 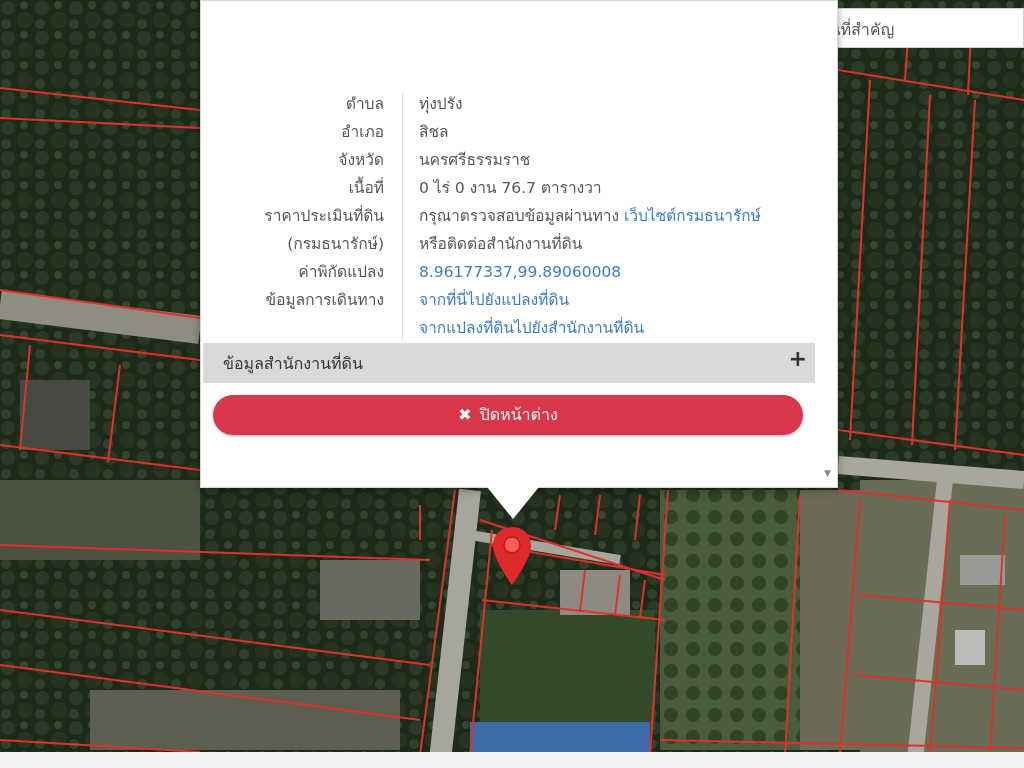 I want to click on close-icon: ✖, so click(x=465, y=414).